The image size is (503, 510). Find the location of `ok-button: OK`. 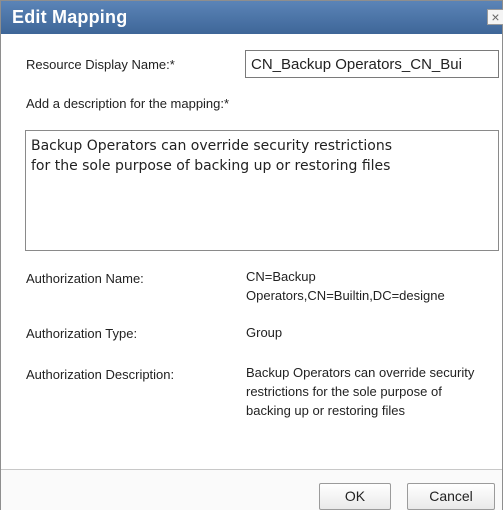

ok-button: OK is located at coordinates (355, 496).